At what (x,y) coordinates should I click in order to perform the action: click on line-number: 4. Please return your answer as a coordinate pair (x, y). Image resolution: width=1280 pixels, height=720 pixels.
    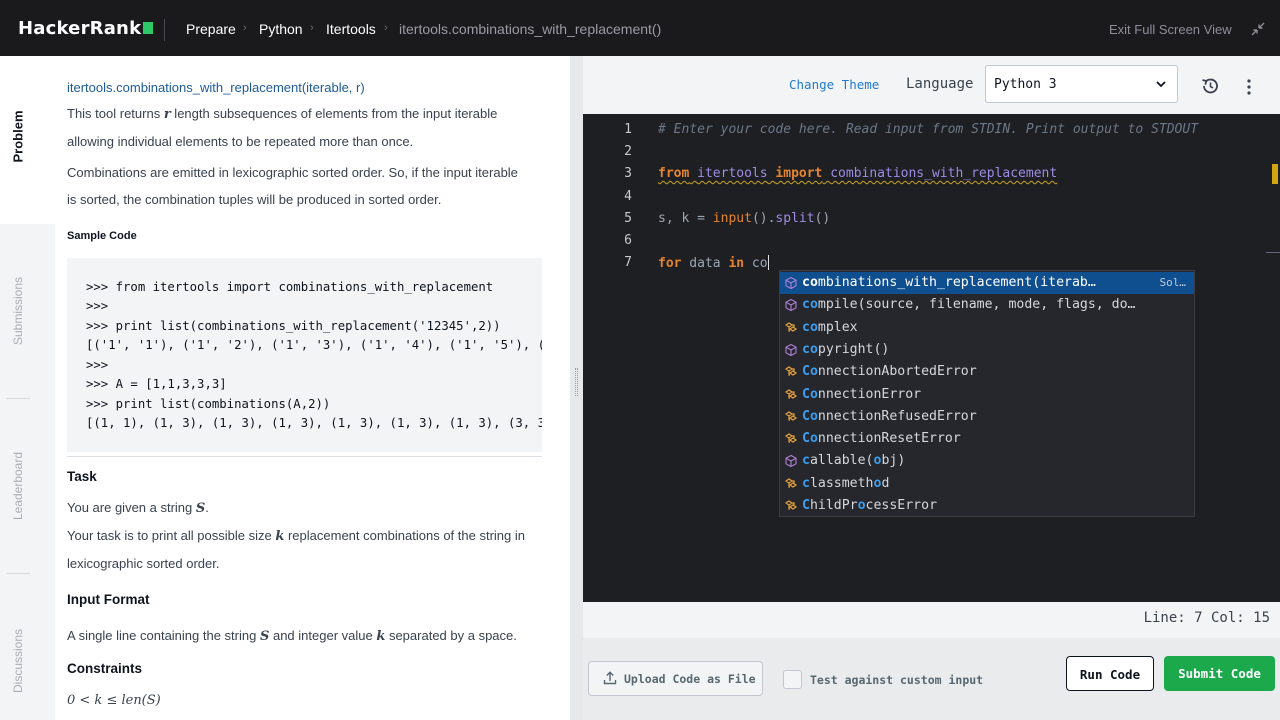
    Looking at the image, I should click on (628, 196).